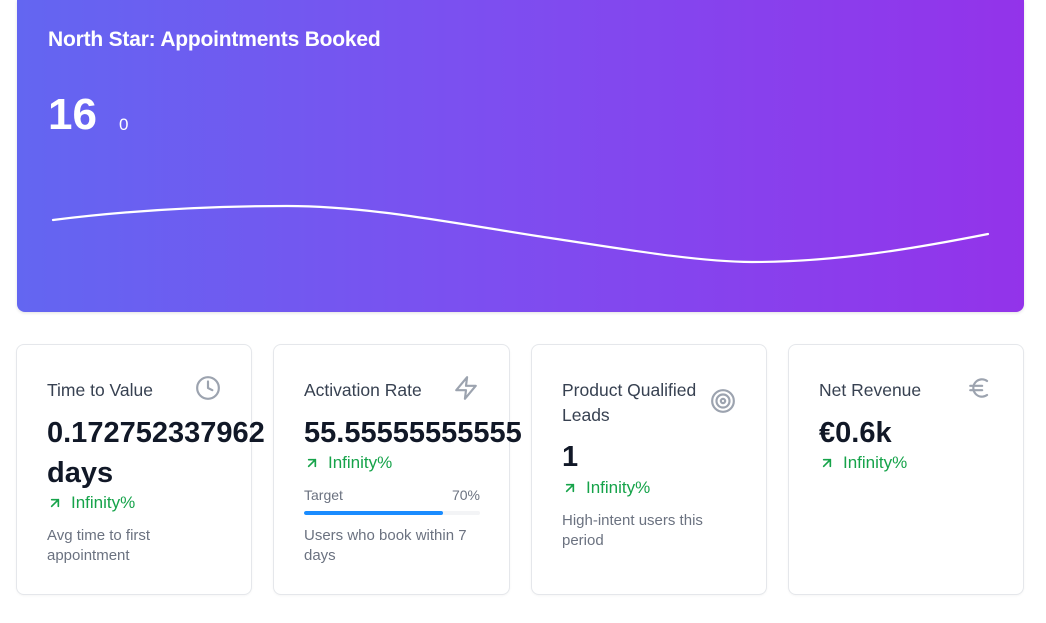  Describe the element at coordinates (466, 388) in the screenshot. I see `zap-icon` at that location.